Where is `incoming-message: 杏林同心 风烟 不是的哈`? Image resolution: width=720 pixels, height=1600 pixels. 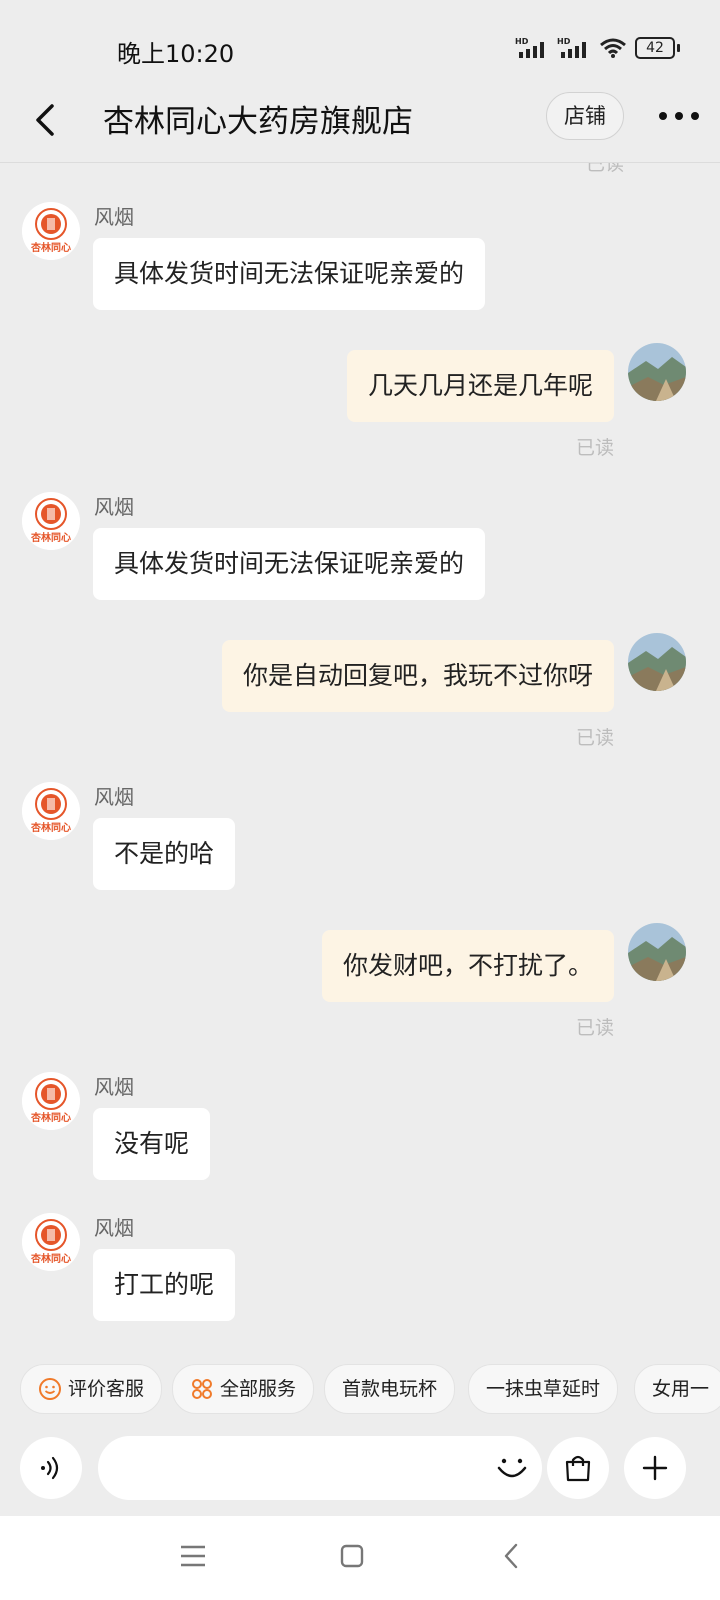 incoming-message: 杏林同心 风烟 不是的哈 is located at coordinates (360, 818).